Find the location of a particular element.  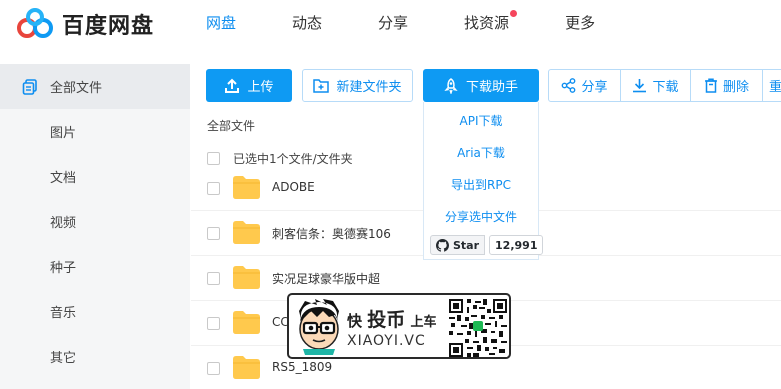

github-icon is located at coordinates (442, 245).